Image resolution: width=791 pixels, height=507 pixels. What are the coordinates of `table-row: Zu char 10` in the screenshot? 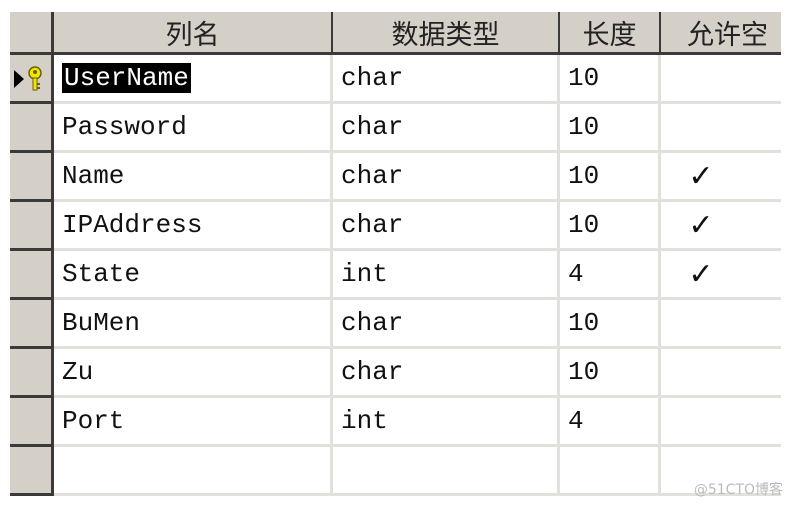 It's located at (395, 373).